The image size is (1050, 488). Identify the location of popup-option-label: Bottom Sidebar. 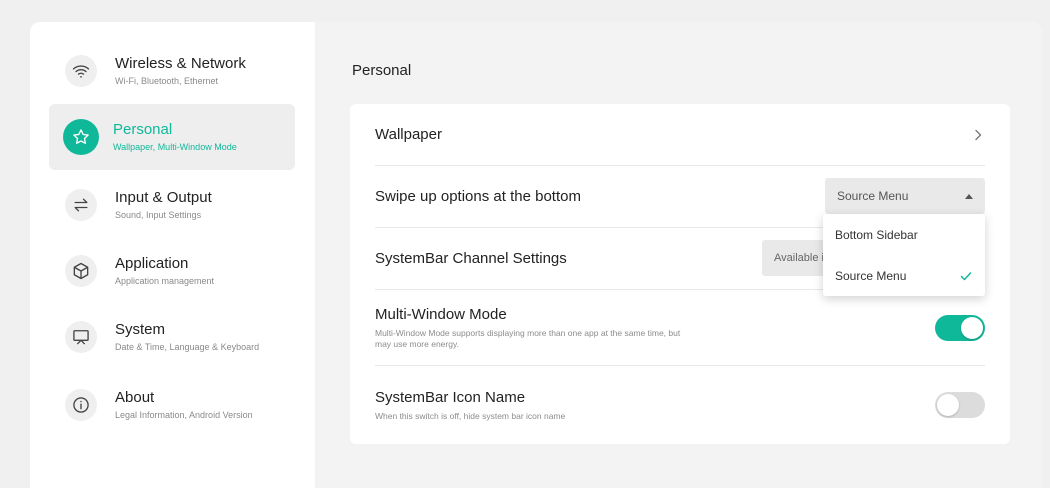
(876, 234).